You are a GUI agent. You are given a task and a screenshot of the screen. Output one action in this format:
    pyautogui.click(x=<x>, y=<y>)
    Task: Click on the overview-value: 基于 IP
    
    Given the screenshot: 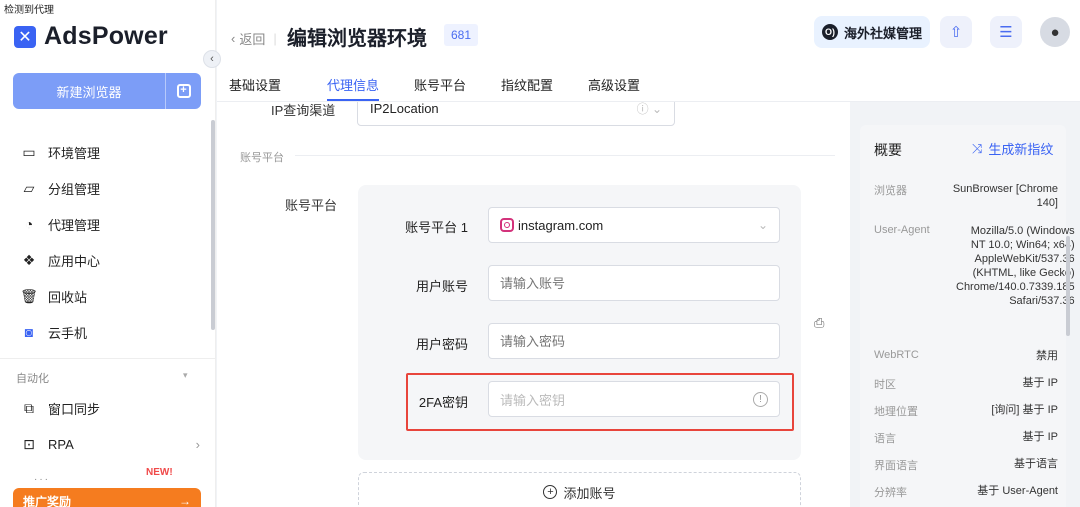 What is the action you would take?
    pyautogui.click(x=1040, y=383)
    